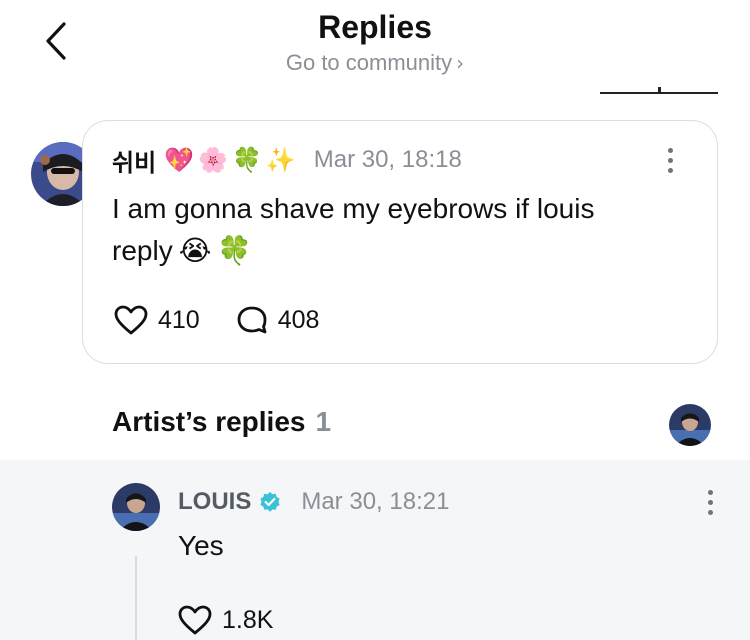 The width and height of the screenshot is (750, 640). What do you see at coordinates (387, 159) in the screenshot?
I see `post-timestamp: Mar 30, 18:18` at bounding box center [387, 159].